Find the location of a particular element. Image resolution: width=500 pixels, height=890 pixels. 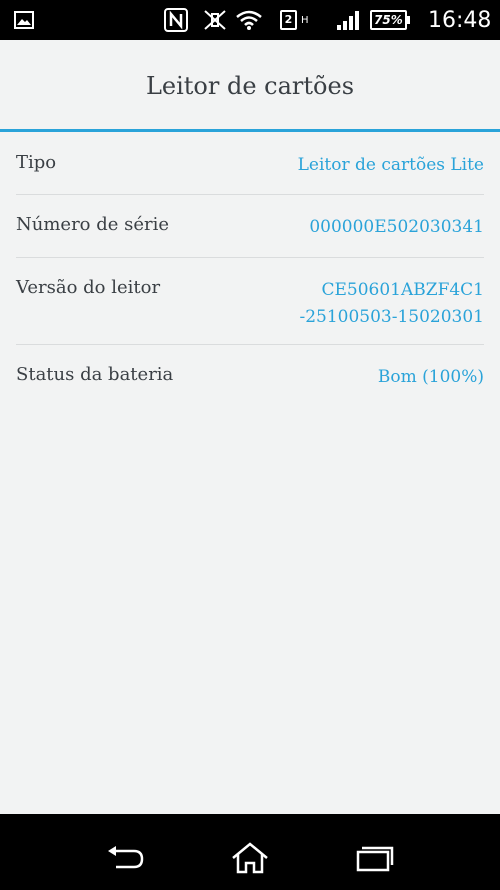

gallery-icon is located at coordinates (24, 20).